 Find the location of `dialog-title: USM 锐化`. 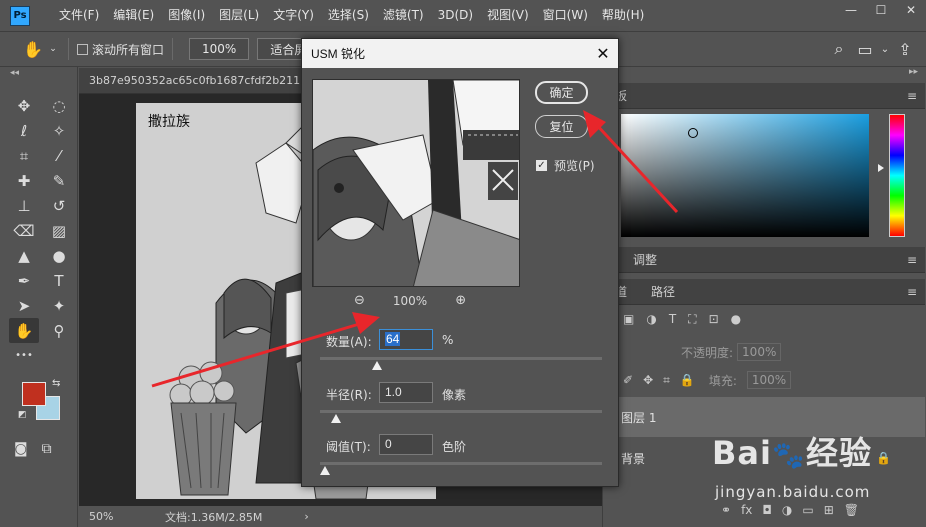

dialog-title: USM 锐化 is located at coordinates (338, 54).